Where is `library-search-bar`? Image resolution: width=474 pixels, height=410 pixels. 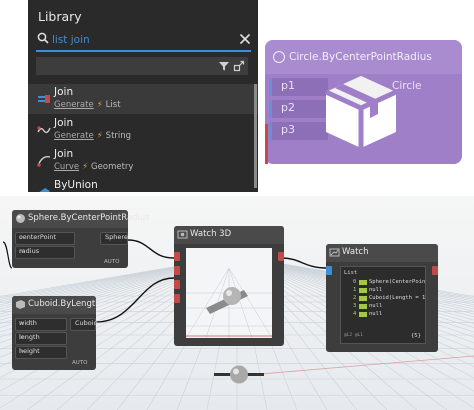 library-search-bar is located at coordinates (143, 41).